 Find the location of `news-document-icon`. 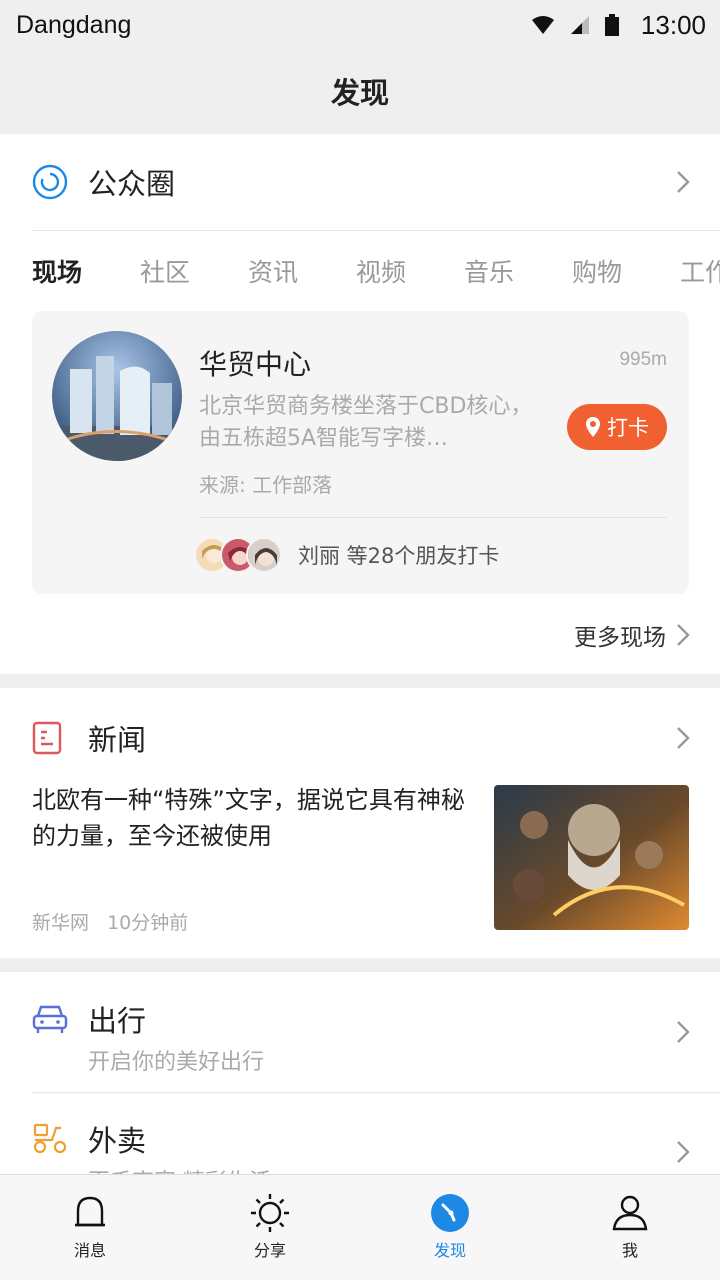

news-document-icon is located at coordinates (47, 738).